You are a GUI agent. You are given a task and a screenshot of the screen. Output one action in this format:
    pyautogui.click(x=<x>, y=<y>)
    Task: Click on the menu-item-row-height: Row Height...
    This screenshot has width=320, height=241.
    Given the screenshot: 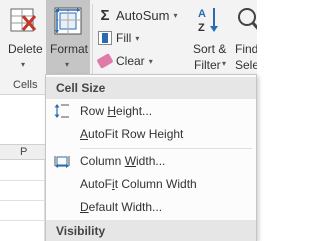 What is the action you would take?
    pyautogui.click(x=151, y=111)
    